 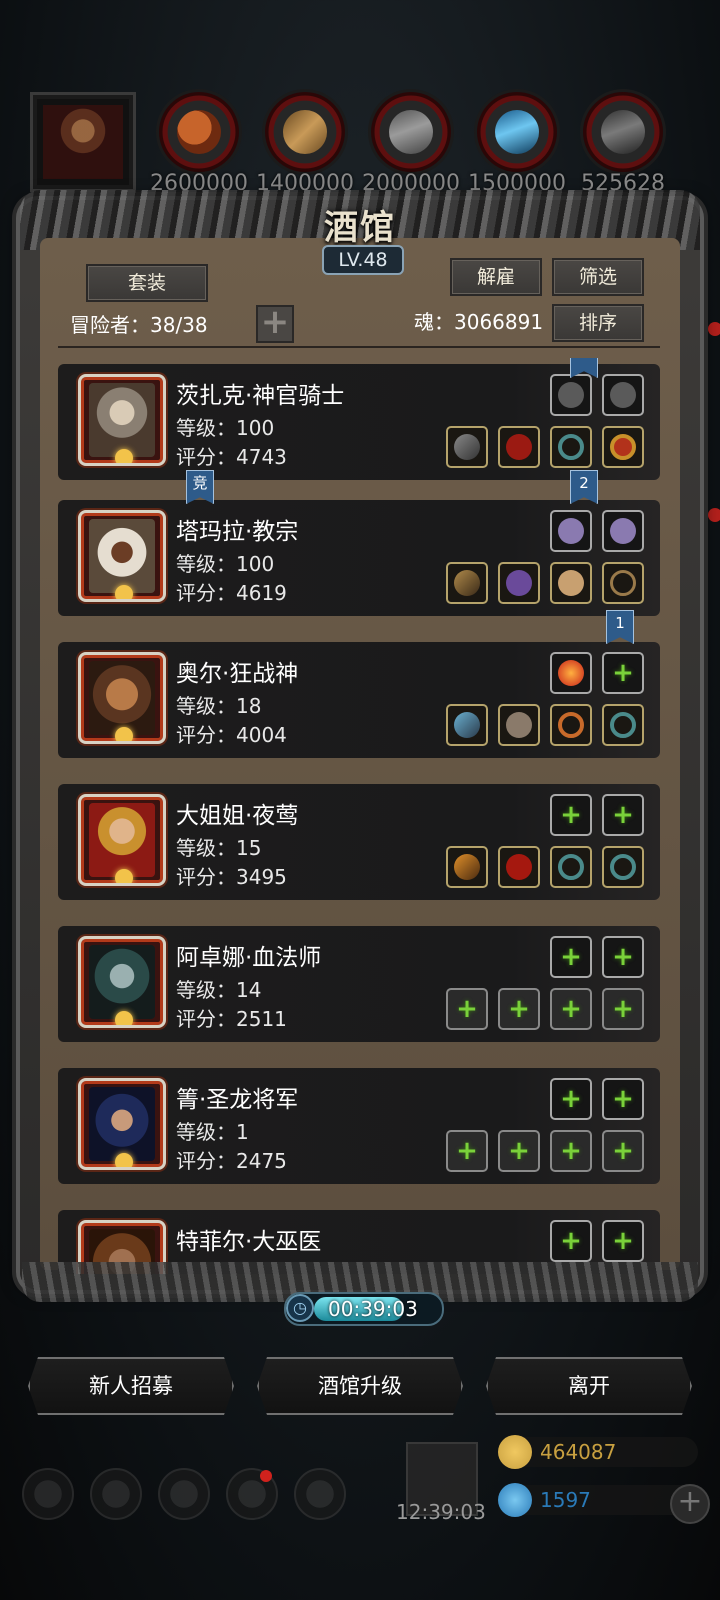 I want to click on gem-slot, so click(x=571, y=673).